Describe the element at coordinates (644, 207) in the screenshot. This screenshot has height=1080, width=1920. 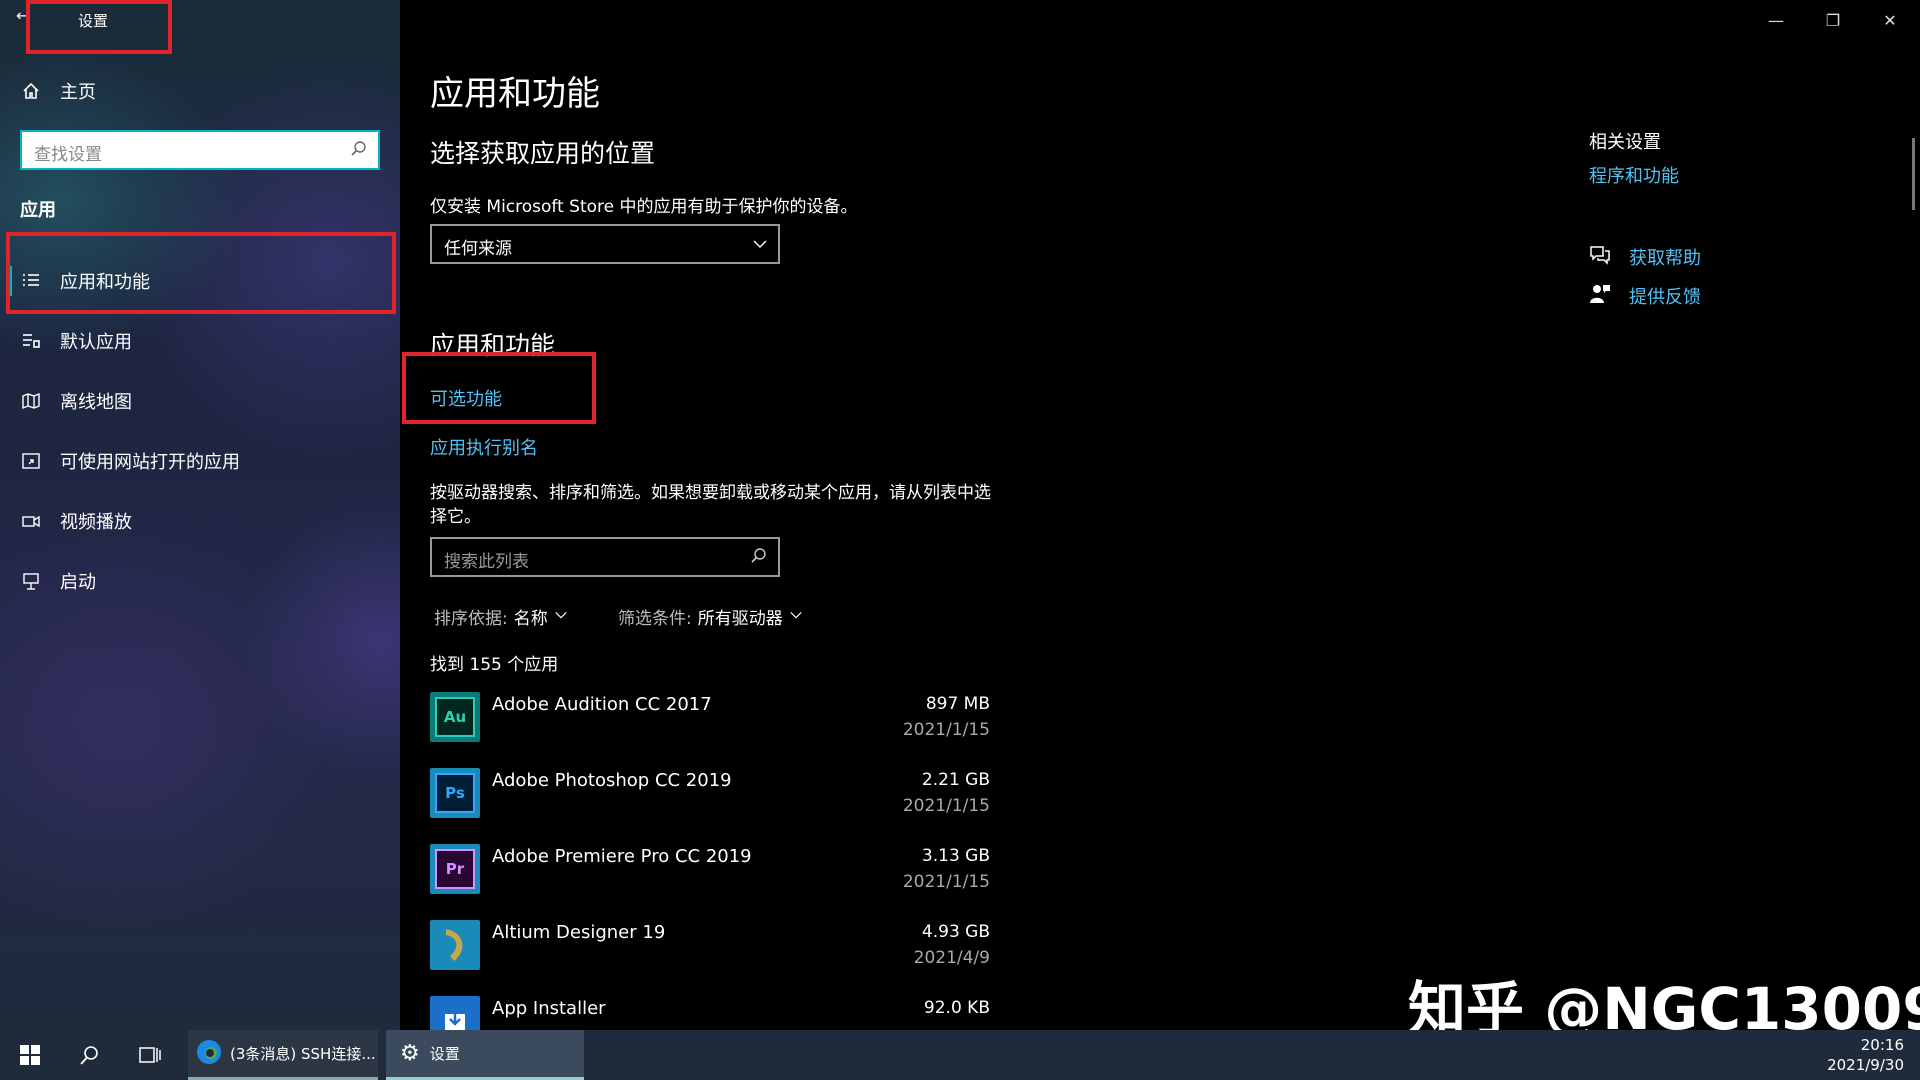
I see `store-note: 仅安装 Microsoft Store 中的应用有助于保护你的设备。` at that location.